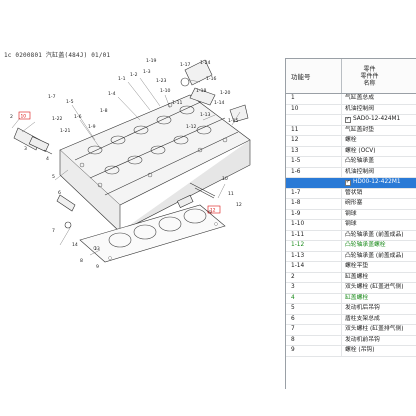 This screenshot has width=416, height=416. I want to click on table-row: 1-6 机油控制阀, so click(351, 172).